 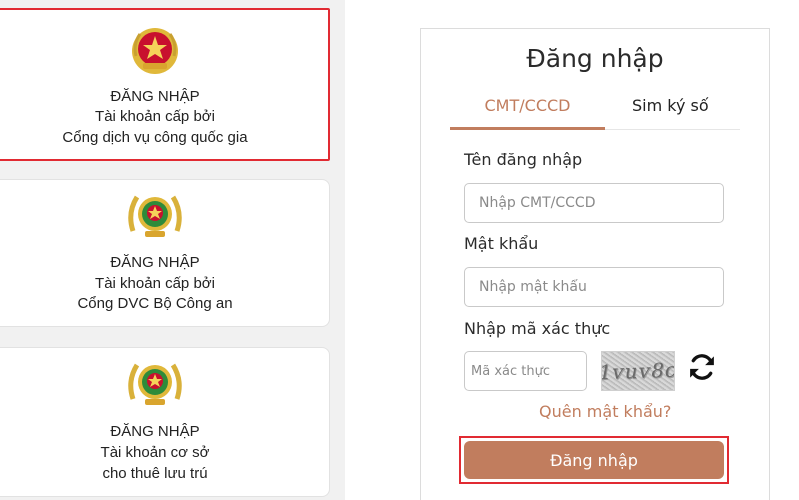 What do you see at coordinates (523, 159) in the screenshot?
I see `username-label: Tên đăng nhập` at bounding box center [523, 159].